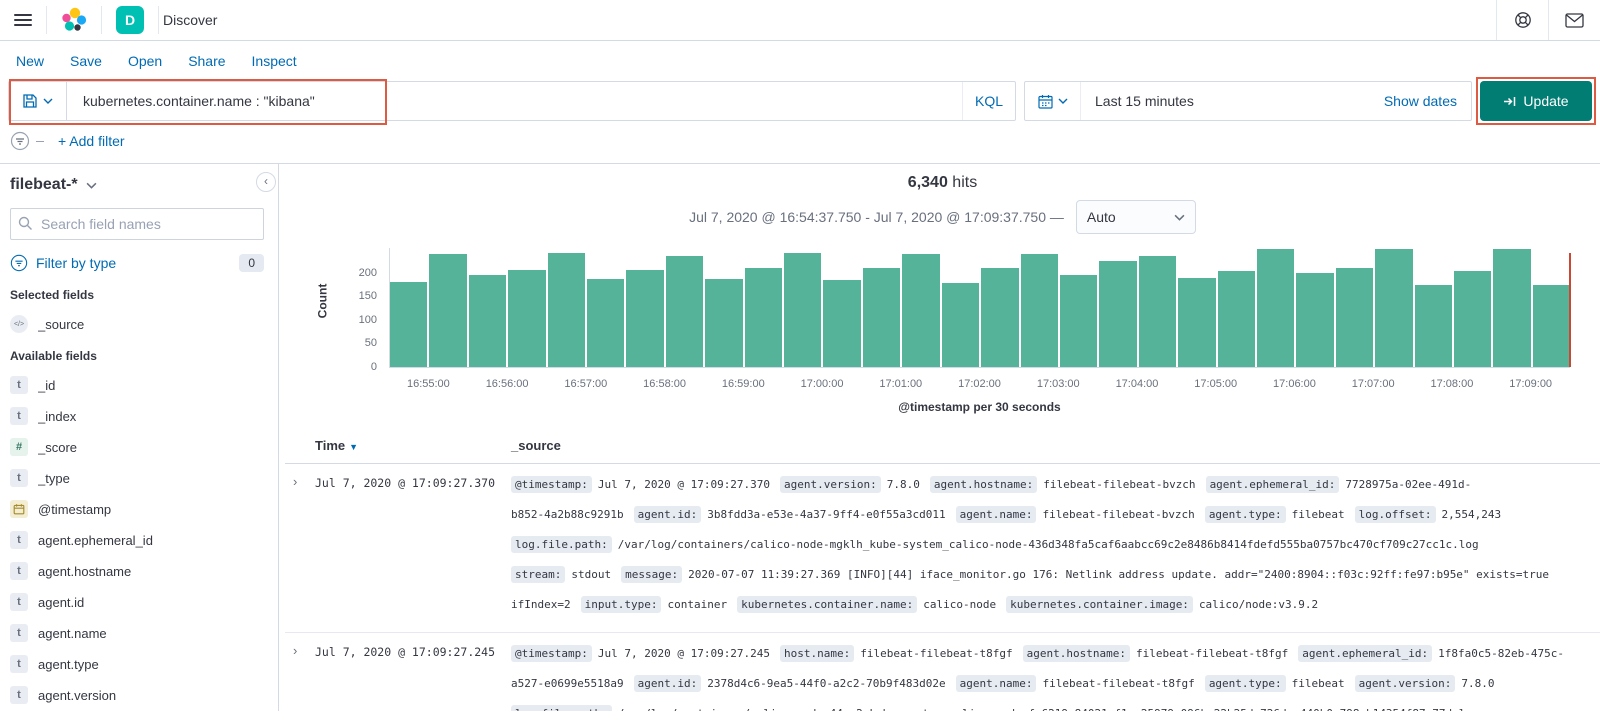 This screenshot has width=1600, height=711. What do you see at coordinates (137, 416) in the screenshot?
I see `field-item-_index: t _index` at bounding box center [137, 416].